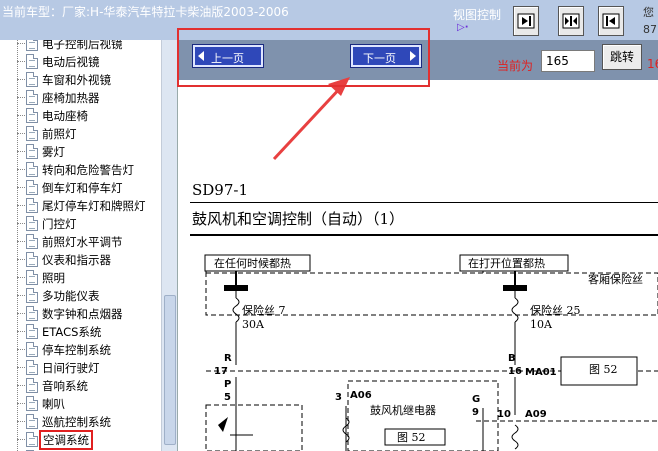 This screenshot has height=451, width=658. What do you see at coordinates (227, 384) in the screenshot?
I see `wire-color-p: P` at bounding box center [227, 384].